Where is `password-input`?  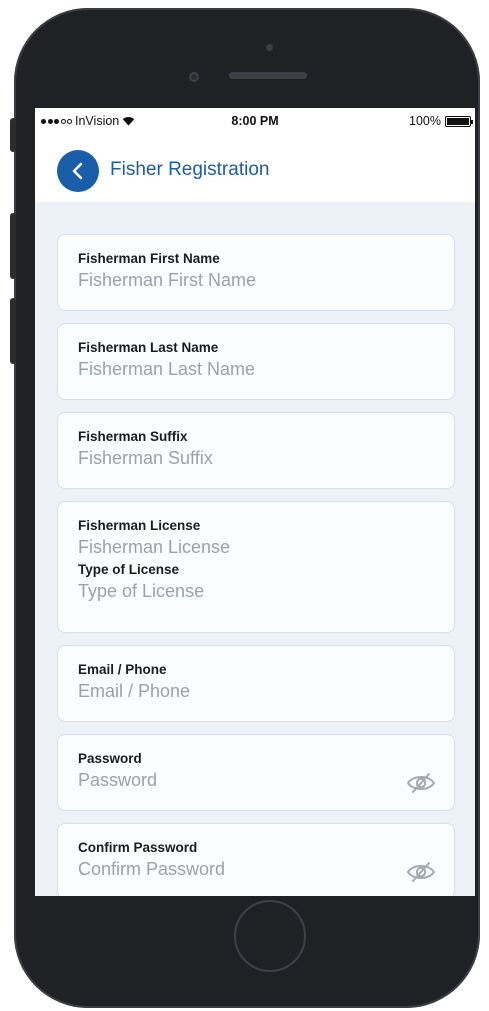 password-input is located at coordinates (256, 780).